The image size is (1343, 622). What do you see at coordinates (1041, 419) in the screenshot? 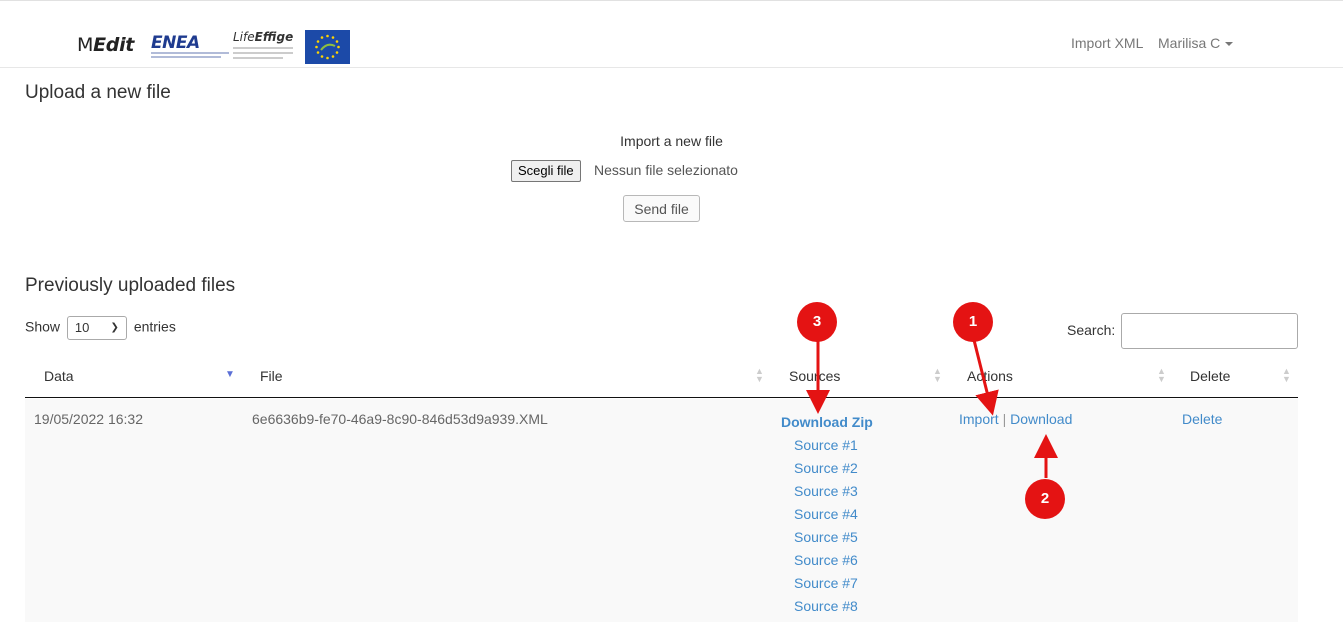
I see `download-link: Download` at bounding box center [1041, 419].